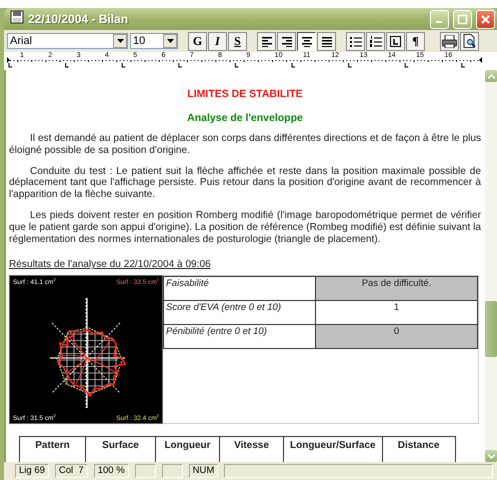 This screenshot has width=497, height=480. I want to click on align-justify-button, so click(326, 41).